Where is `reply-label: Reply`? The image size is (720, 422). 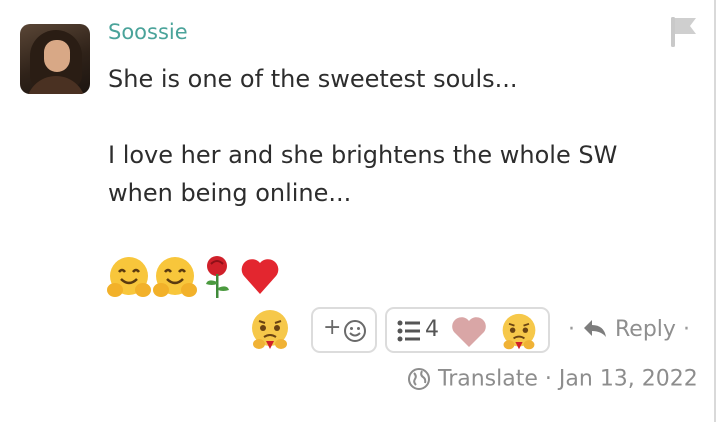 reply-label: Reply is located at coordinates (645, 329).